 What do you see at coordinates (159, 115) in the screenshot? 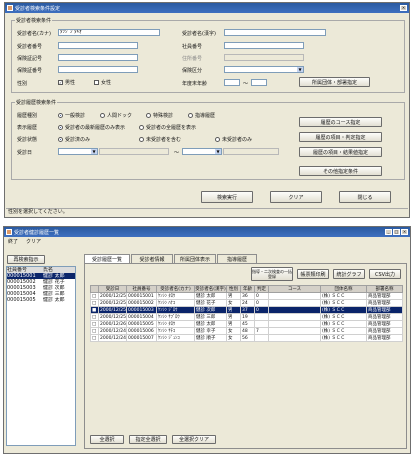
I see `hist-type-special-radio: 特殊検診` at bounding box center [159, 115].